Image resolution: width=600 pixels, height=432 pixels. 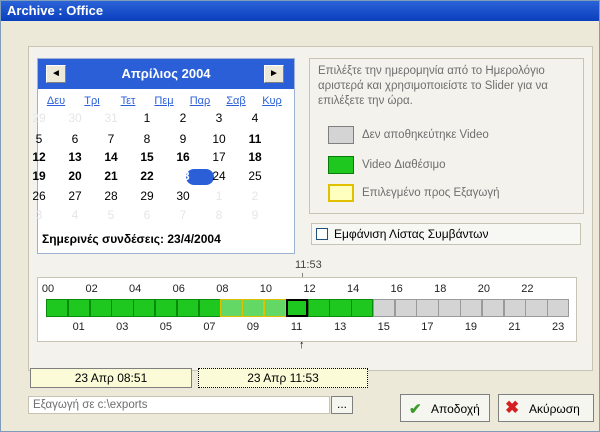 I want to click on event-list-toggle: Εμφάνιση Λίστας Συμβάντων, so click(x=446, y=234).